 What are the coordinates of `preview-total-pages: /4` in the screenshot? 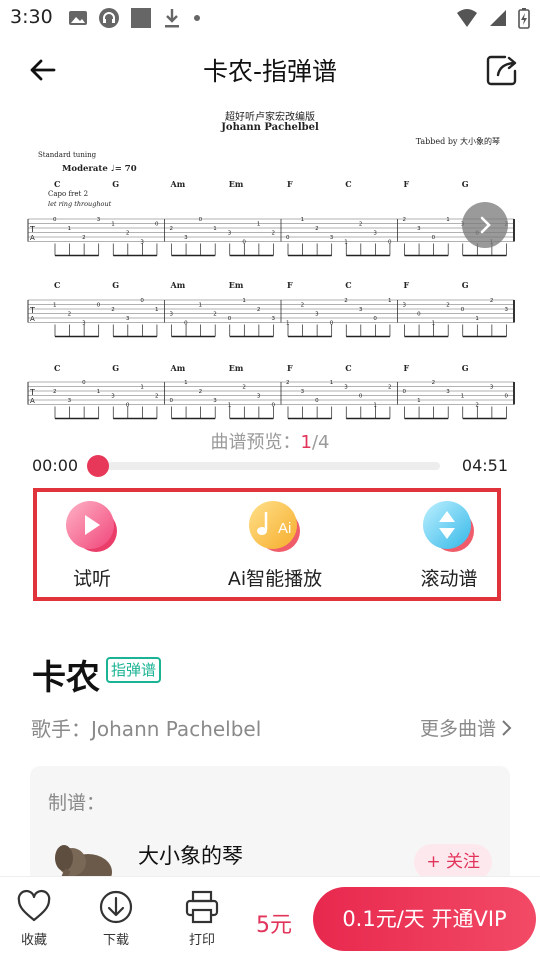 It's located at (320, 442).